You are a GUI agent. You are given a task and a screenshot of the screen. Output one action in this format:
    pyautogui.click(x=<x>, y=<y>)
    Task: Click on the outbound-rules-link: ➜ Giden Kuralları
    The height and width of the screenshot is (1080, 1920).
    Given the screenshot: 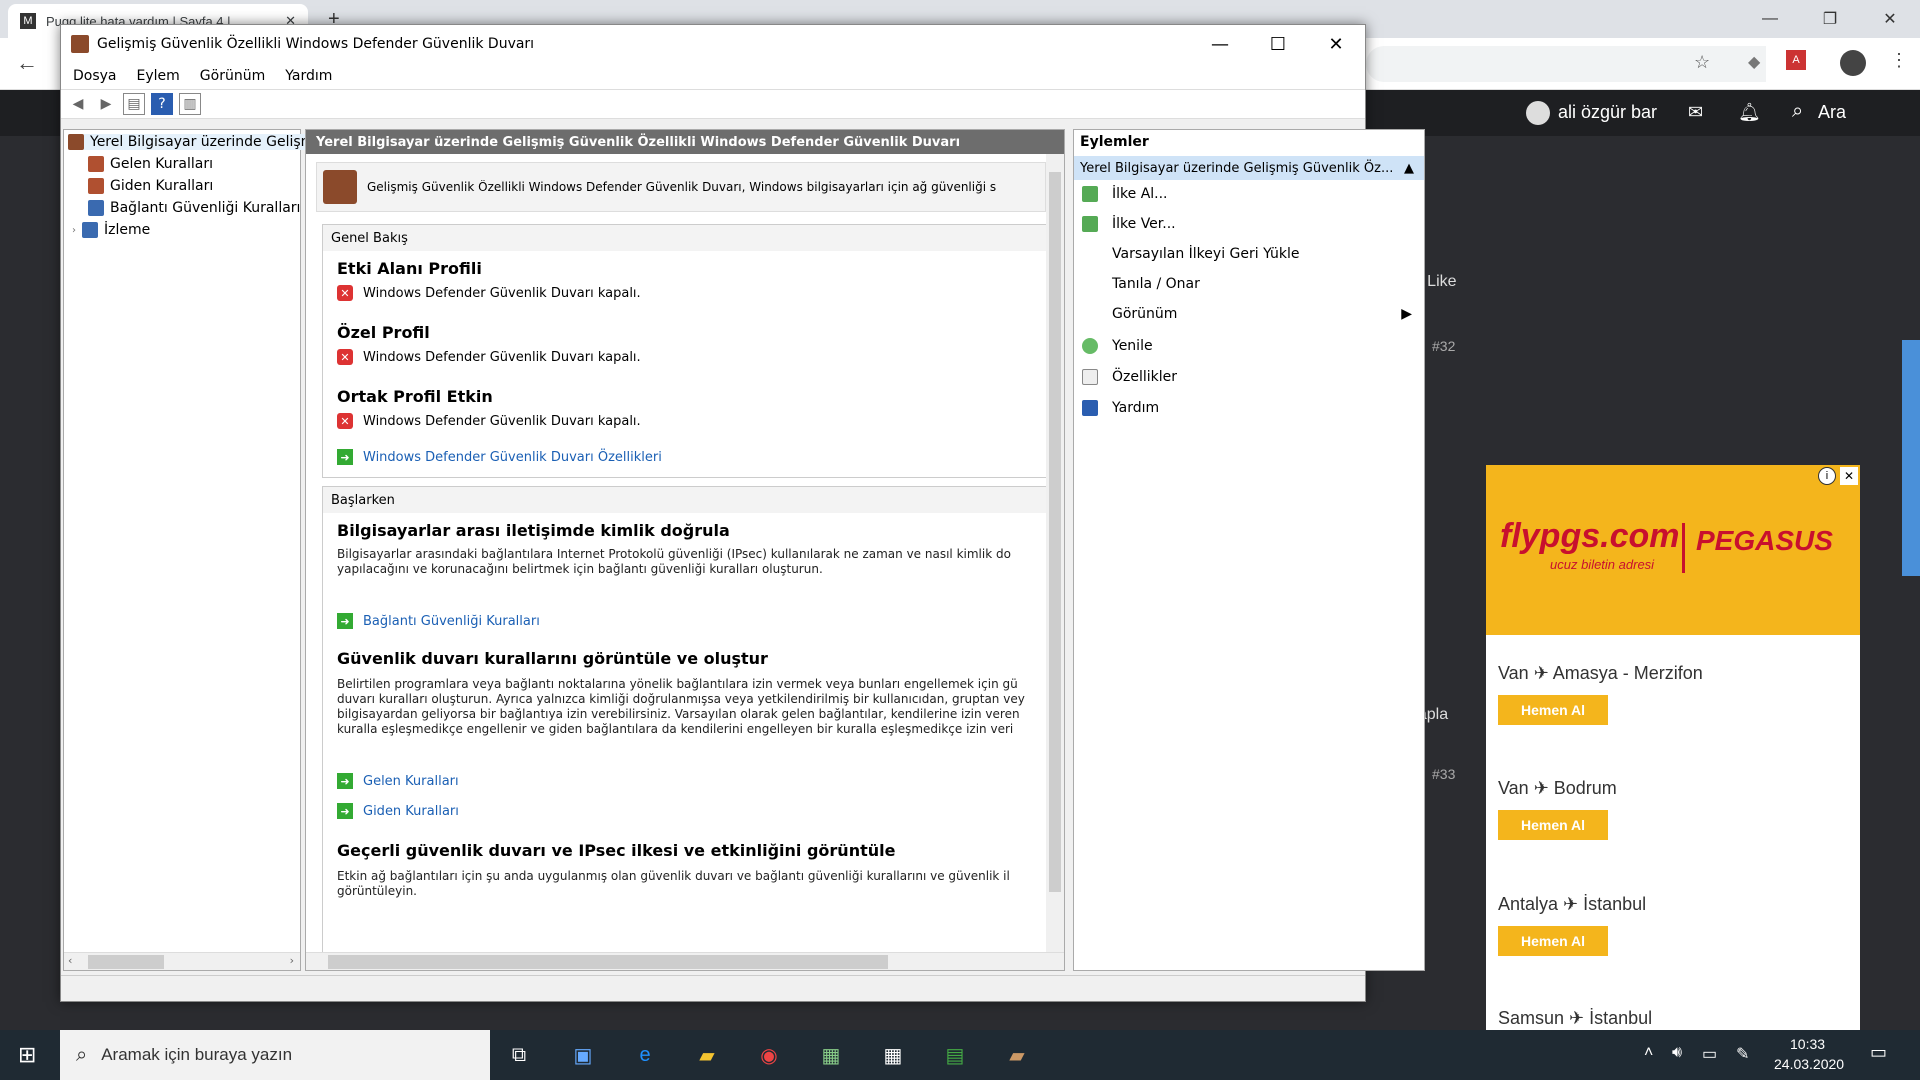 What is the action you would take?
    pyautogui.click(x=398, y=811)
    